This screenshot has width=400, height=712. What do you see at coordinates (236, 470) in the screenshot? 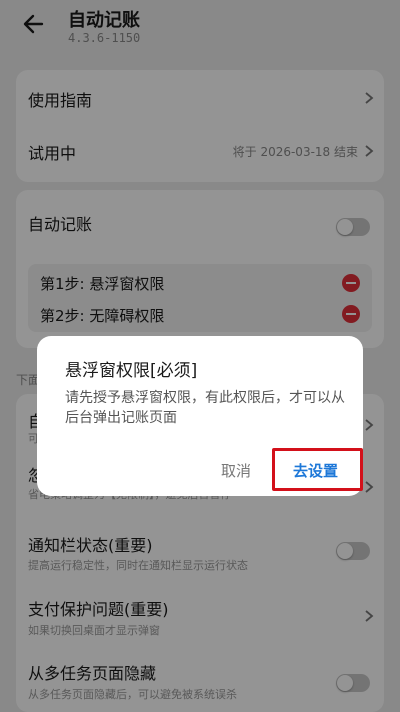
I see `cancel-button: 取消` at bounding box center [236, 470].